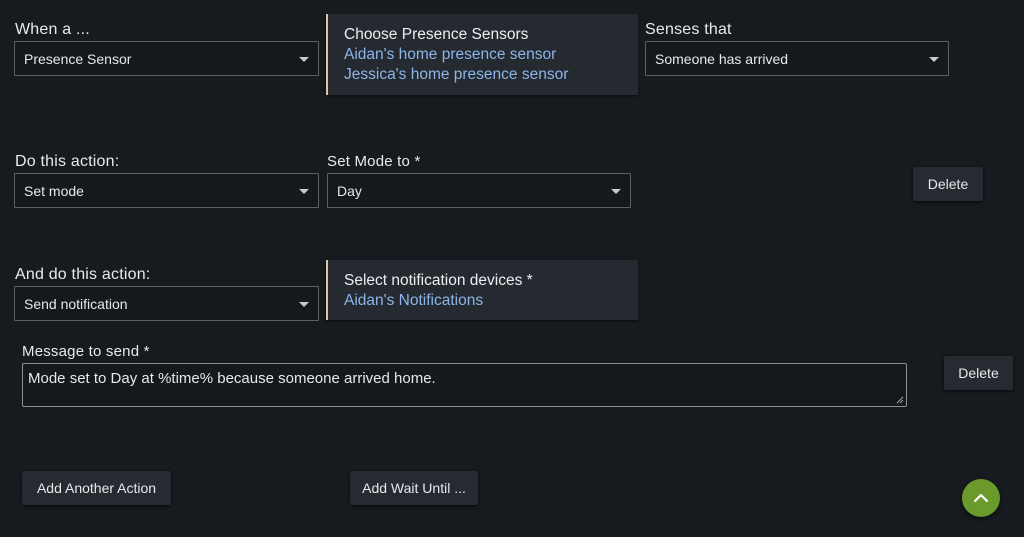 The image size is (1024, 537). I want to click on action-value: Send notification, so click(76, 304).